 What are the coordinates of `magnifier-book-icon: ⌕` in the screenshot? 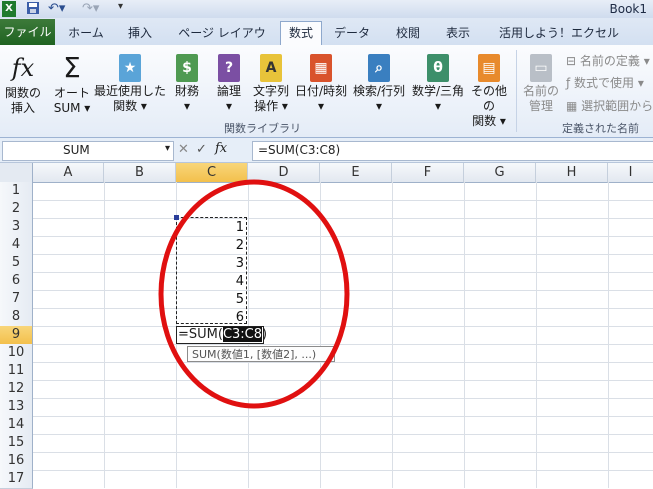 It's located at (379, 68).